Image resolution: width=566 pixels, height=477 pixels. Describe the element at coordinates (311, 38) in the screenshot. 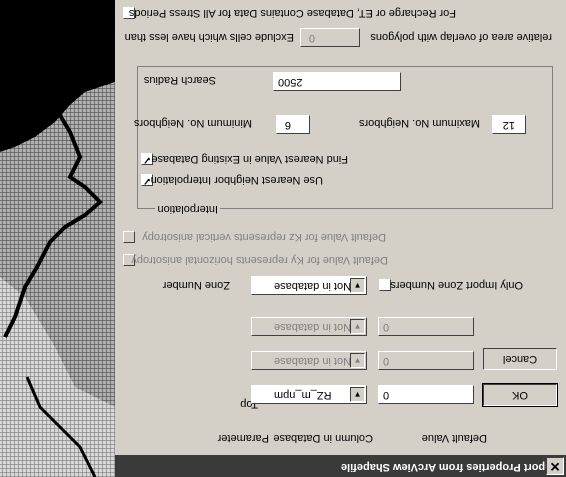

I see `exclude-cells-value: 0` at that location.